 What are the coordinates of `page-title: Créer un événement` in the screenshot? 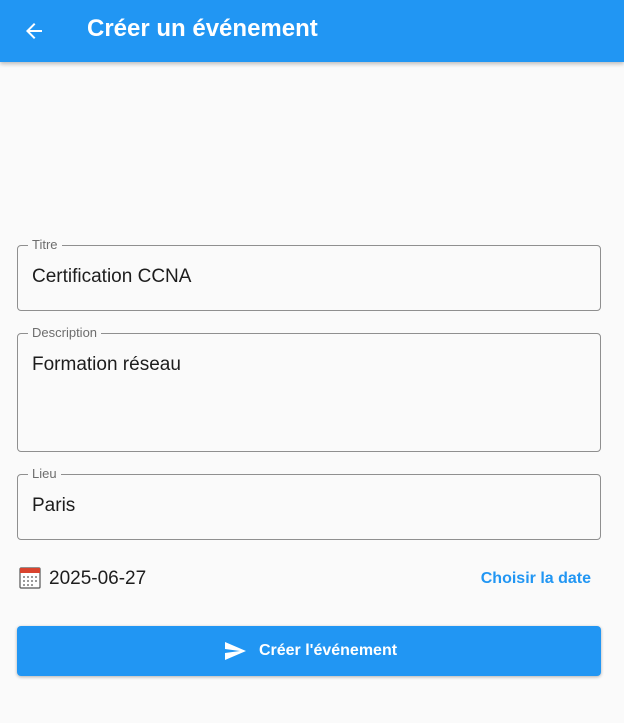 It's located at (202, 28).